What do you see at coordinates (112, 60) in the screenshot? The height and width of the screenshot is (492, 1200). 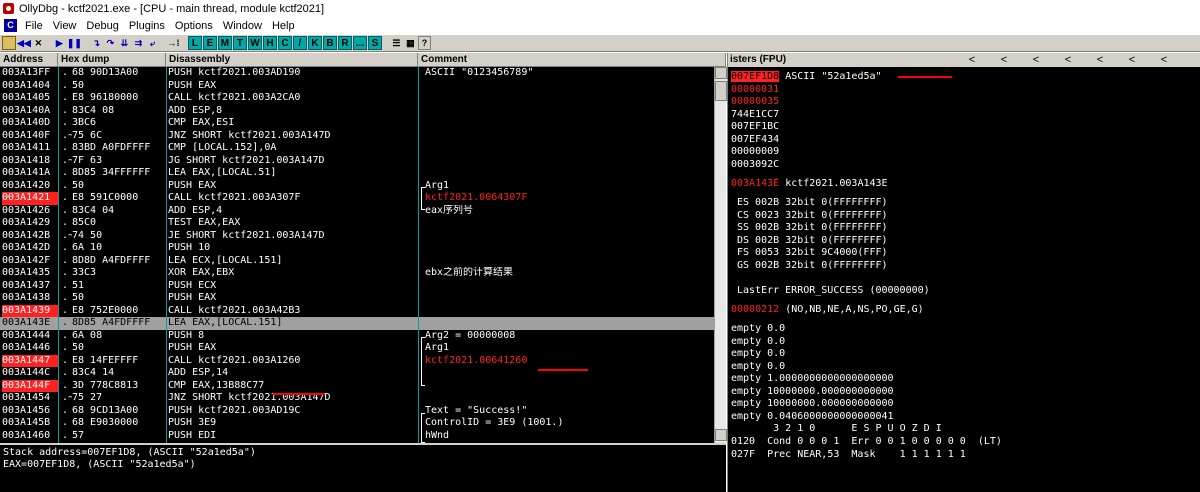 I see `column-header-hex-dump: Hex dump` at bounding box center [112, 60].